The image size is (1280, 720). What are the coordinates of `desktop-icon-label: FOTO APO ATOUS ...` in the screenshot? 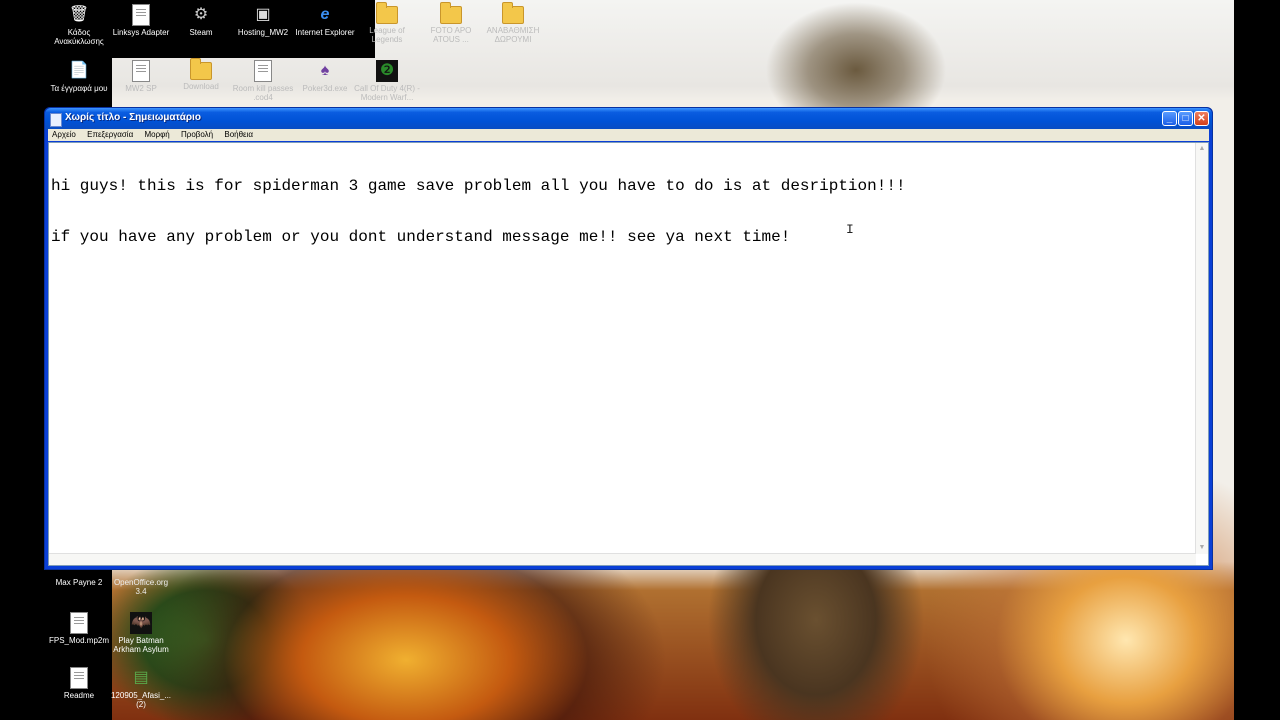 It's located at (451, 35).